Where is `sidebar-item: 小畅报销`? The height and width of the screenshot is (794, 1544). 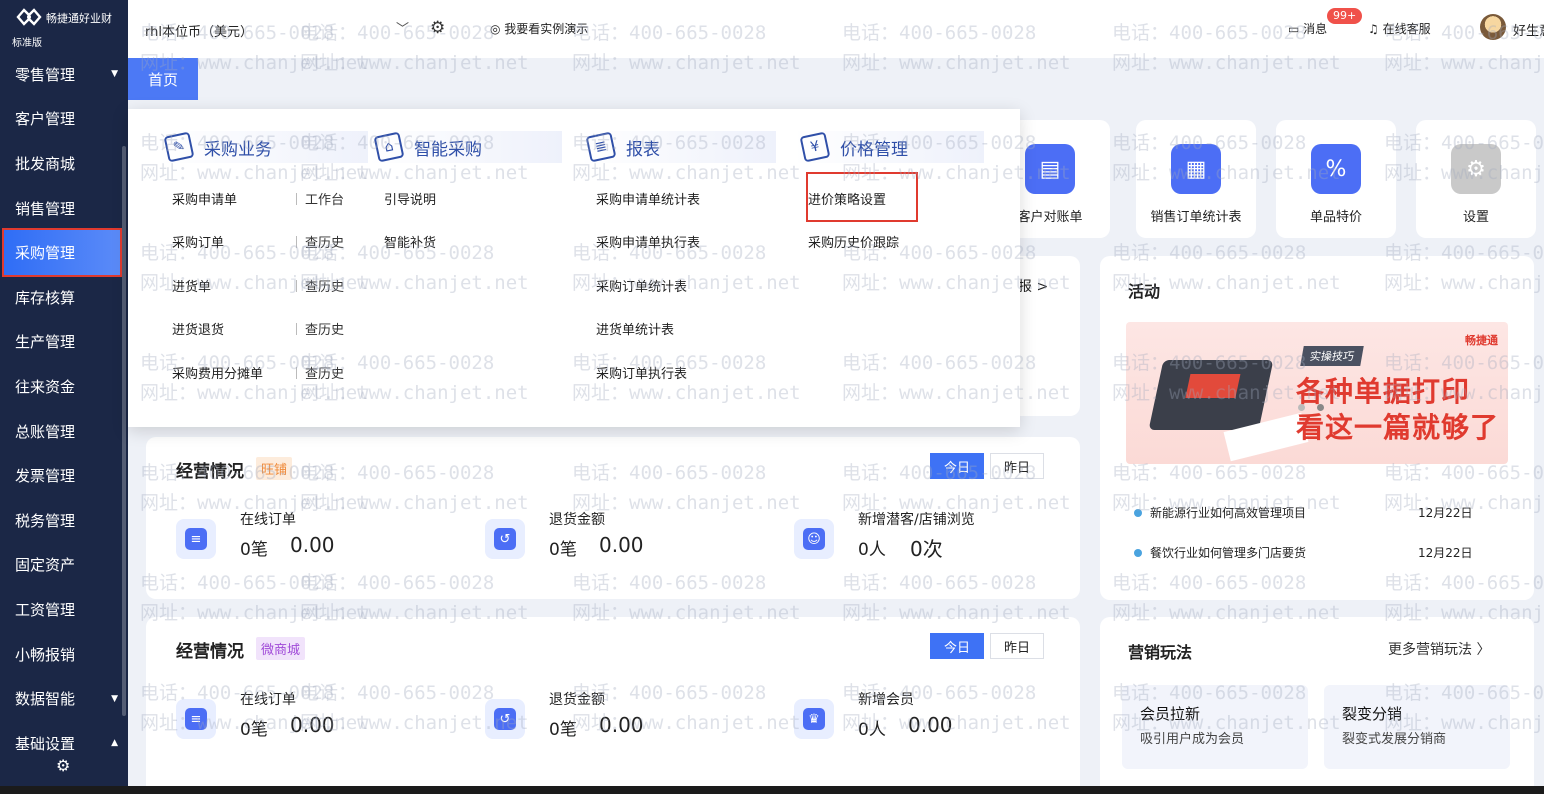 sidebar-item: 小畅报销 is located at coordinates (64, 654).